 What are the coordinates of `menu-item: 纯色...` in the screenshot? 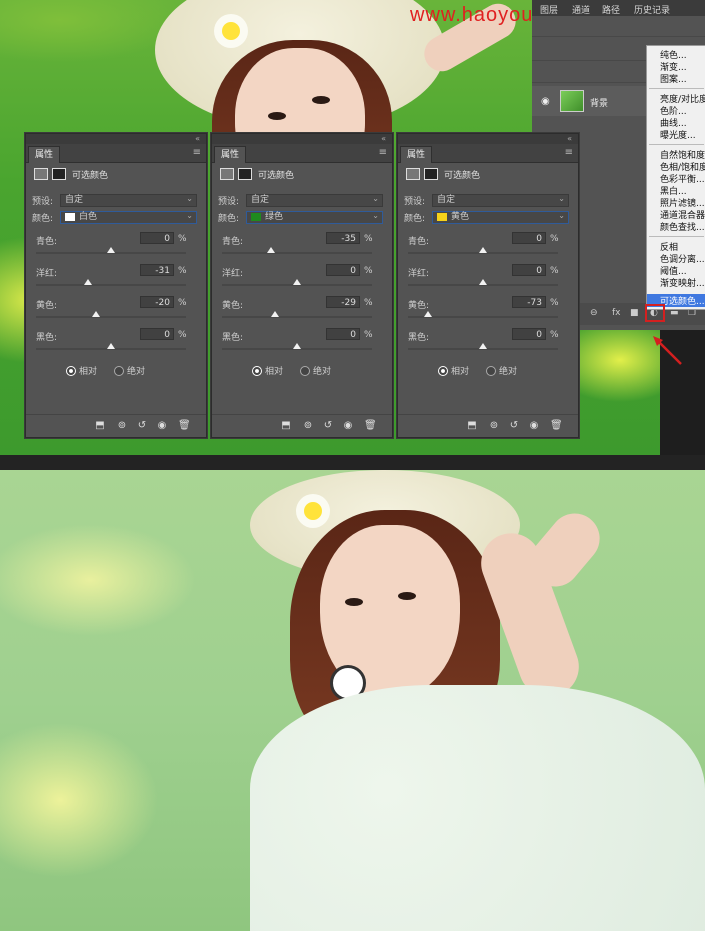 It's located at (673, 56).